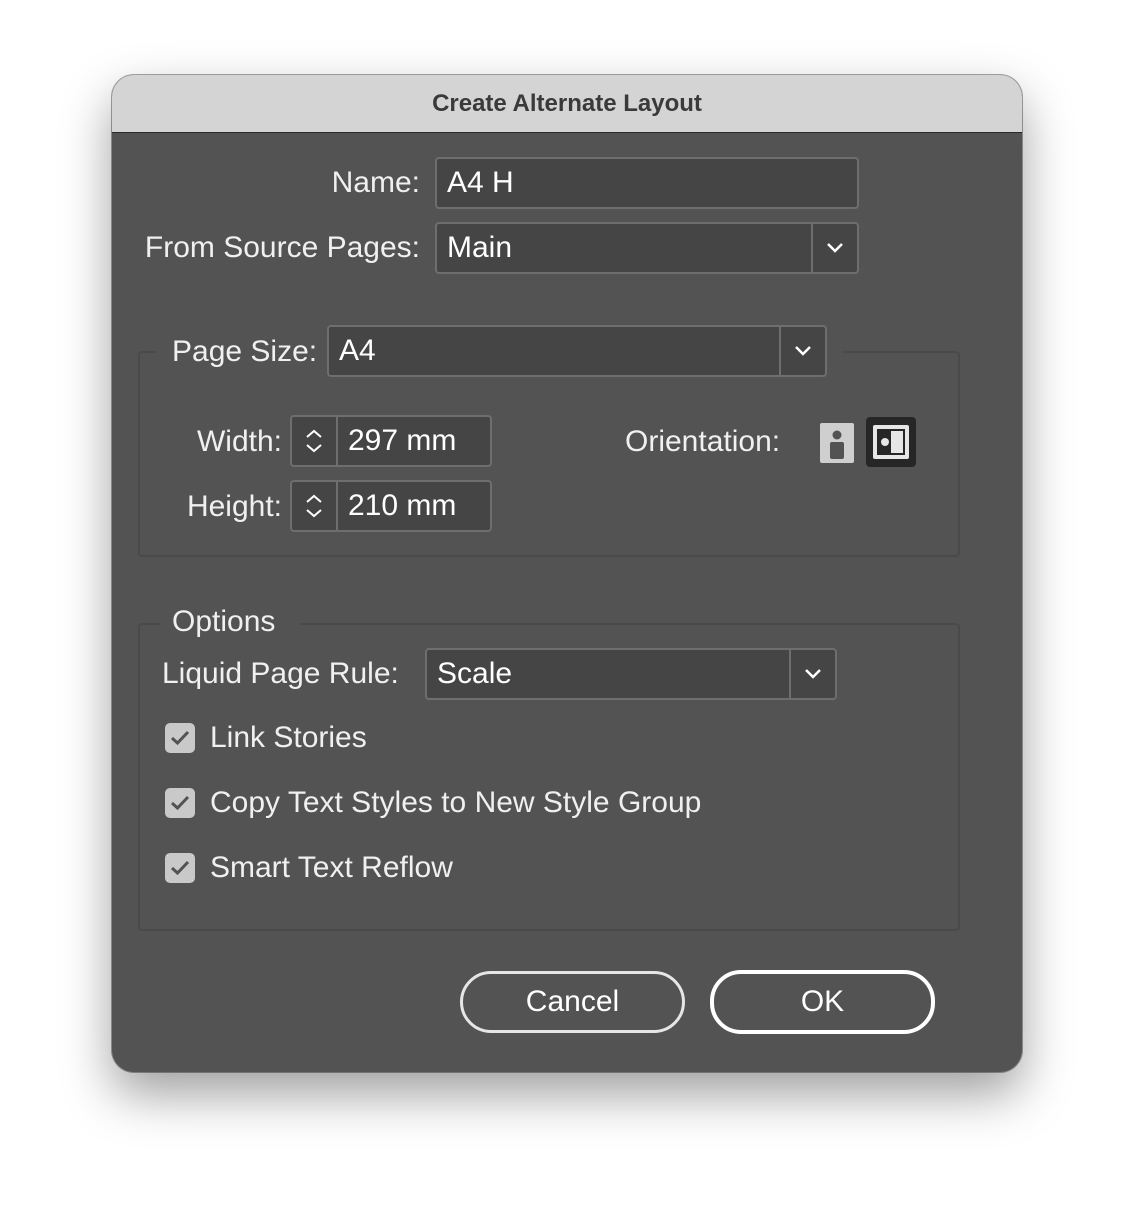 This screenshot has height=1220, width=1134. I want to click on copy-text-styles-checkbox, so click(180, 803).